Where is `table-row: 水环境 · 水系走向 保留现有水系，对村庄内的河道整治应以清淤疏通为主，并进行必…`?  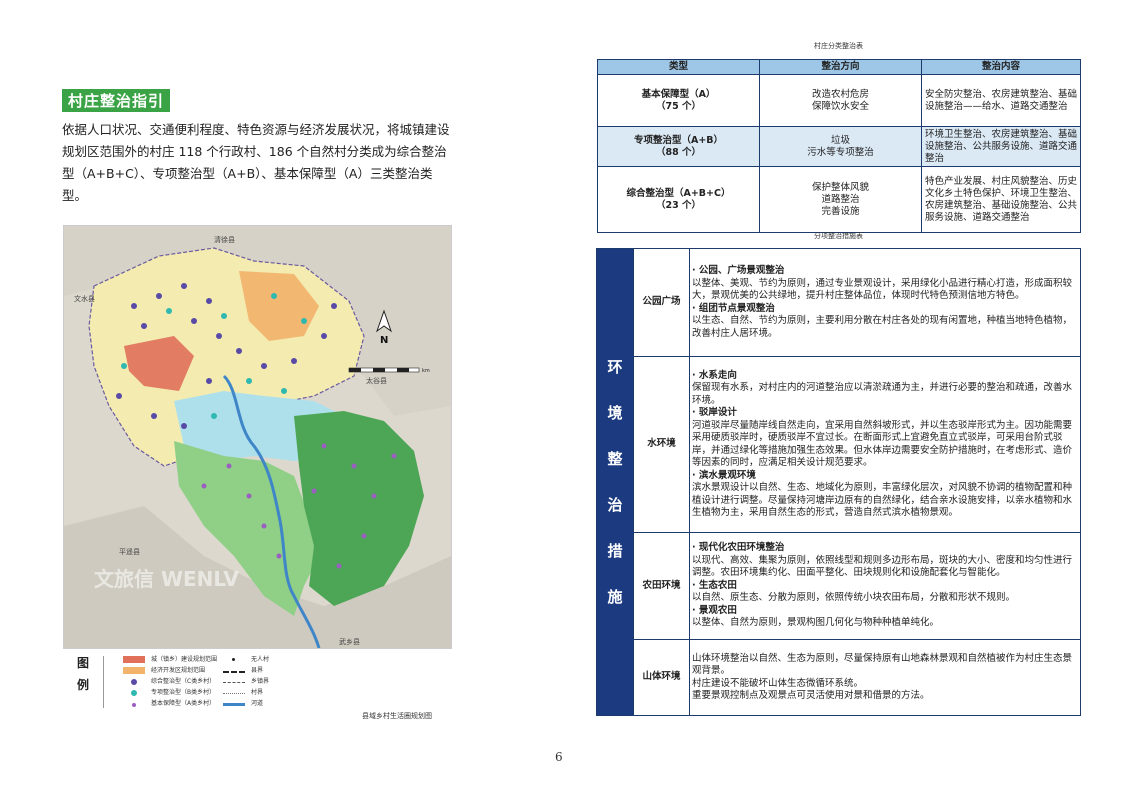
table-row: 水环境 · 水系走向 保留现有水系，对村庄内的河道整治应以清淤疏通为主，并进行必… is located at coordinates (839, 444).